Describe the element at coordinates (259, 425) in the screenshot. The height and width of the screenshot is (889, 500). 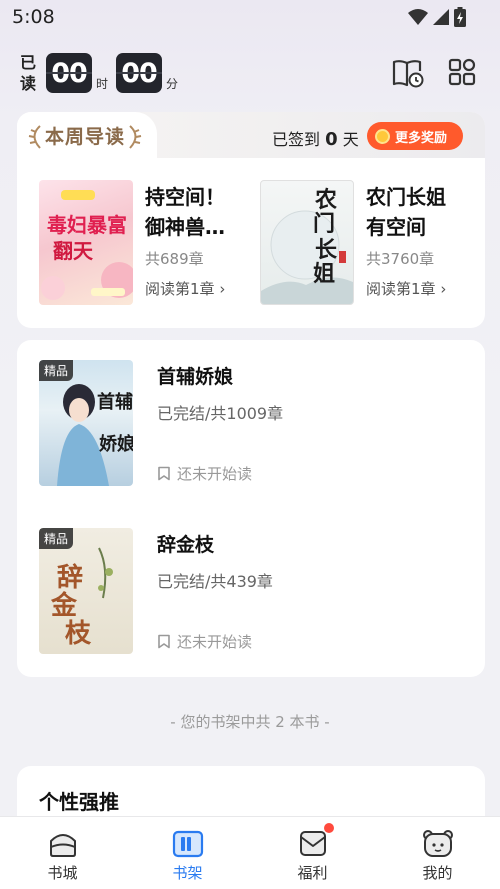
I see `shelf-book: 首辅 娇娘 精品 首辅娇娘 已完结/共1009章 还未开始读` at that location.